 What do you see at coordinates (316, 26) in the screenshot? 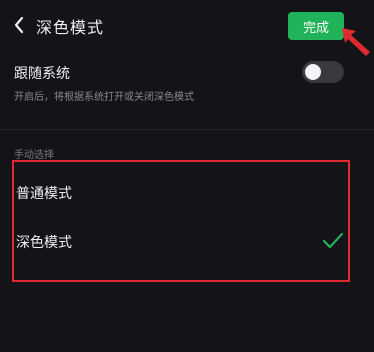
I see `done-button: 完成` at bounding box center [316, 26].